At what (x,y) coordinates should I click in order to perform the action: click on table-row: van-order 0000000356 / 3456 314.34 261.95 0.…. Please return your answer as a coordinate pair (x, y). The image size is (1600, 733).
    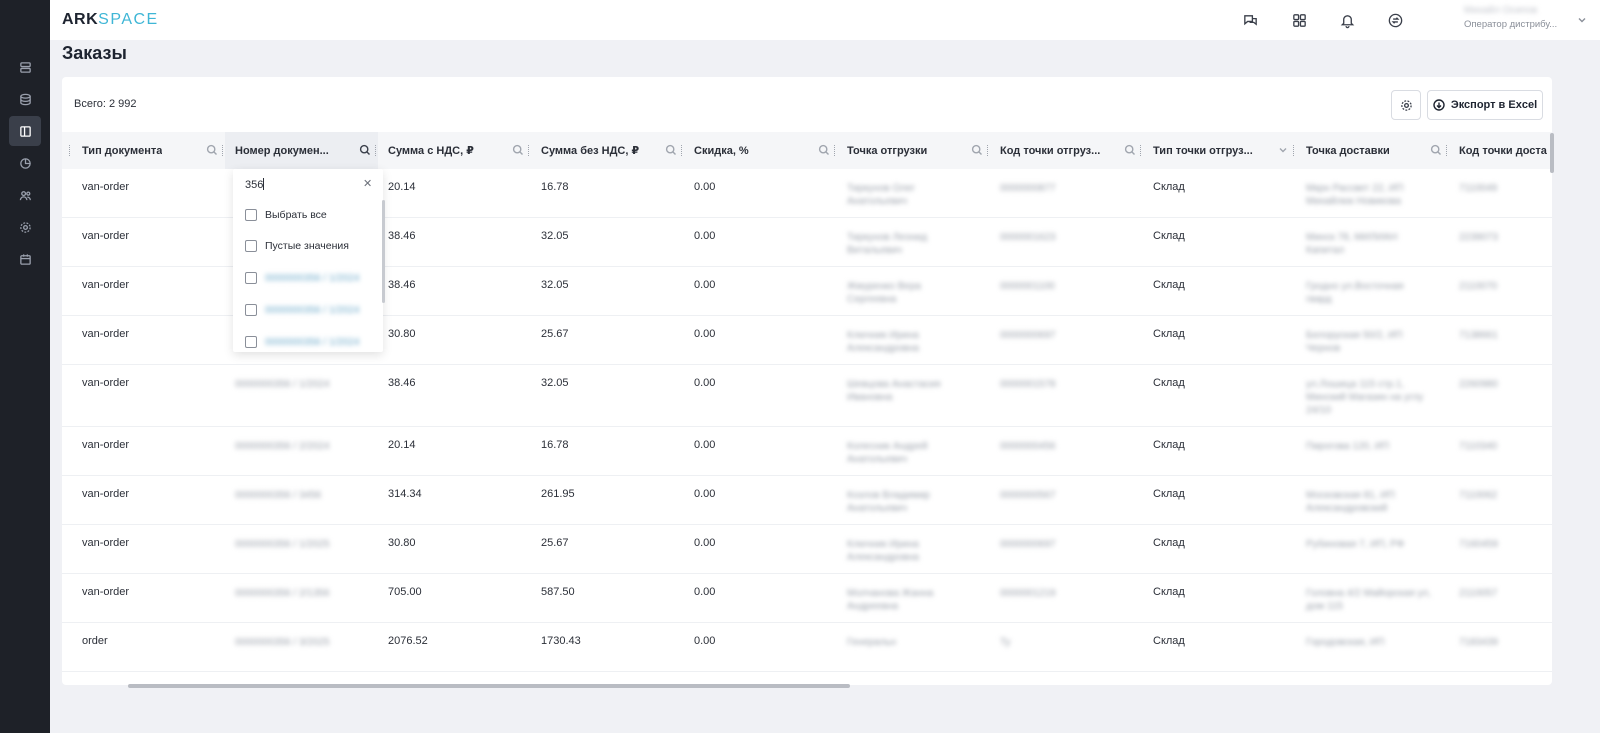
    Looking at the image, I should click on (807, 500).